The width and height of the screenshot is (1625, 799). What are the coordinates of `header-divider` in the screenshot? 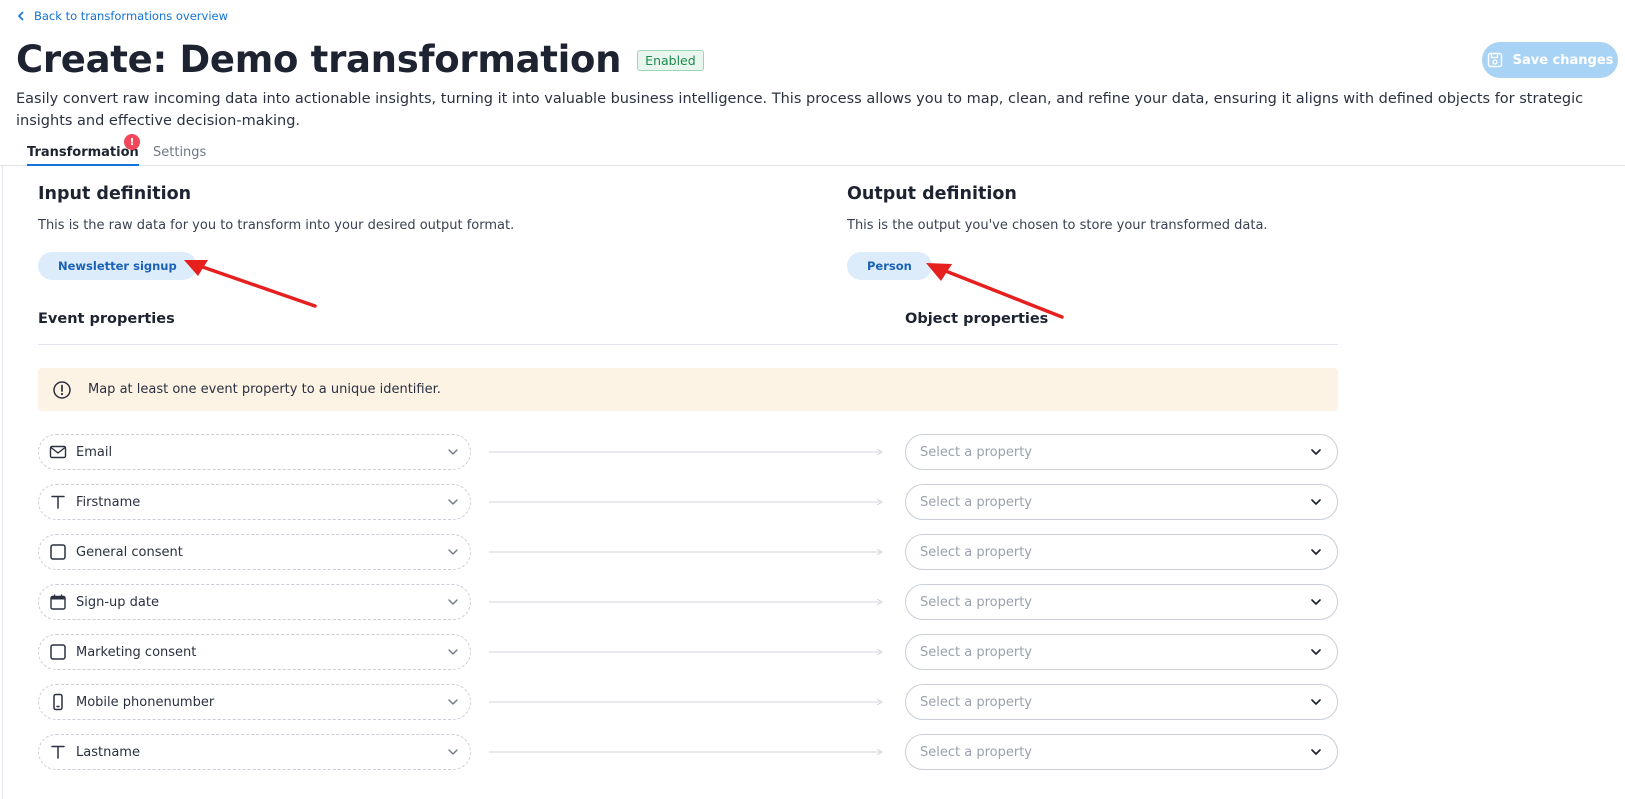 It's located at (688, 344).